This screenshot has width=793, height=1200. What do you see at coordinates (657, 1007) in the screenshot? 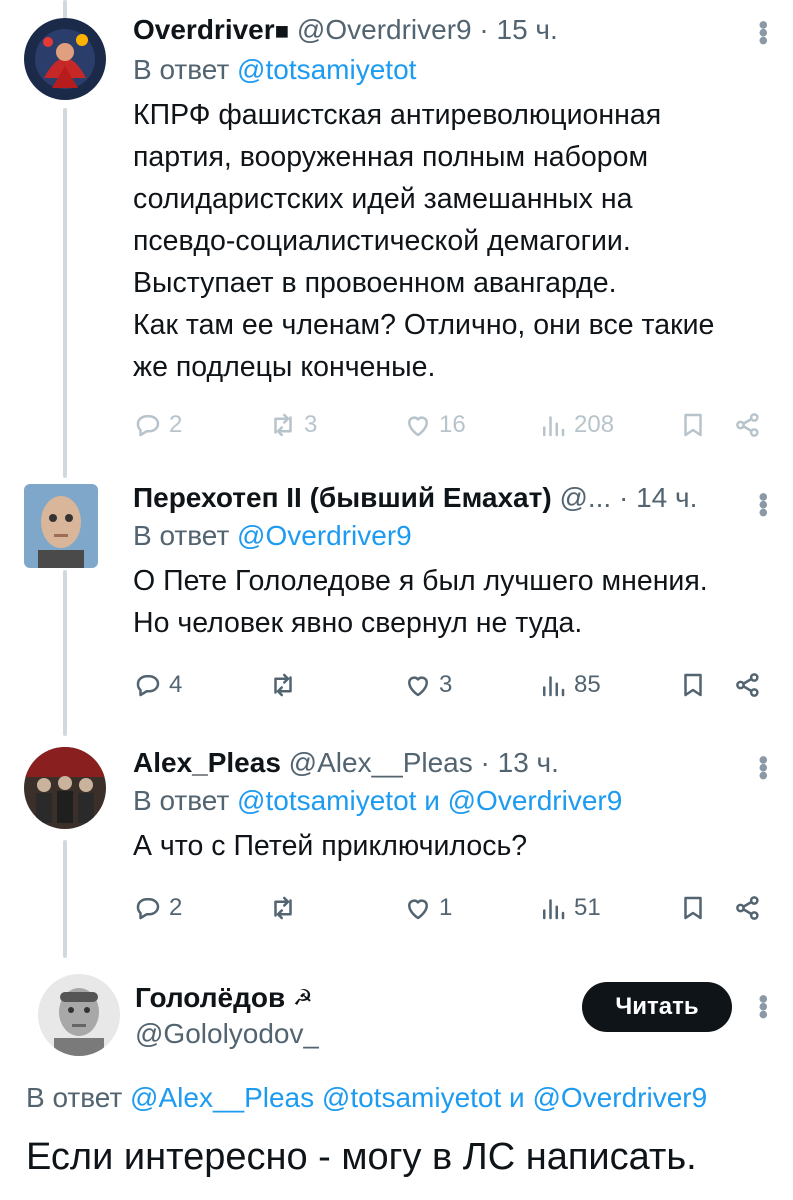
I see `follow-button: Читать` at bounding box center [657, 1007].